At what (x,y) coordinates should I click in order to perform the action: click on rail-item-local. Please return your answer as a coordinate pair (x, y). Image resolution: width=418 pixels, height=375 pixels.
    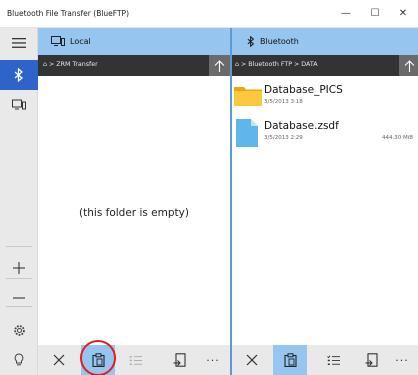
    Looking at the image, I should click on (19, 105).